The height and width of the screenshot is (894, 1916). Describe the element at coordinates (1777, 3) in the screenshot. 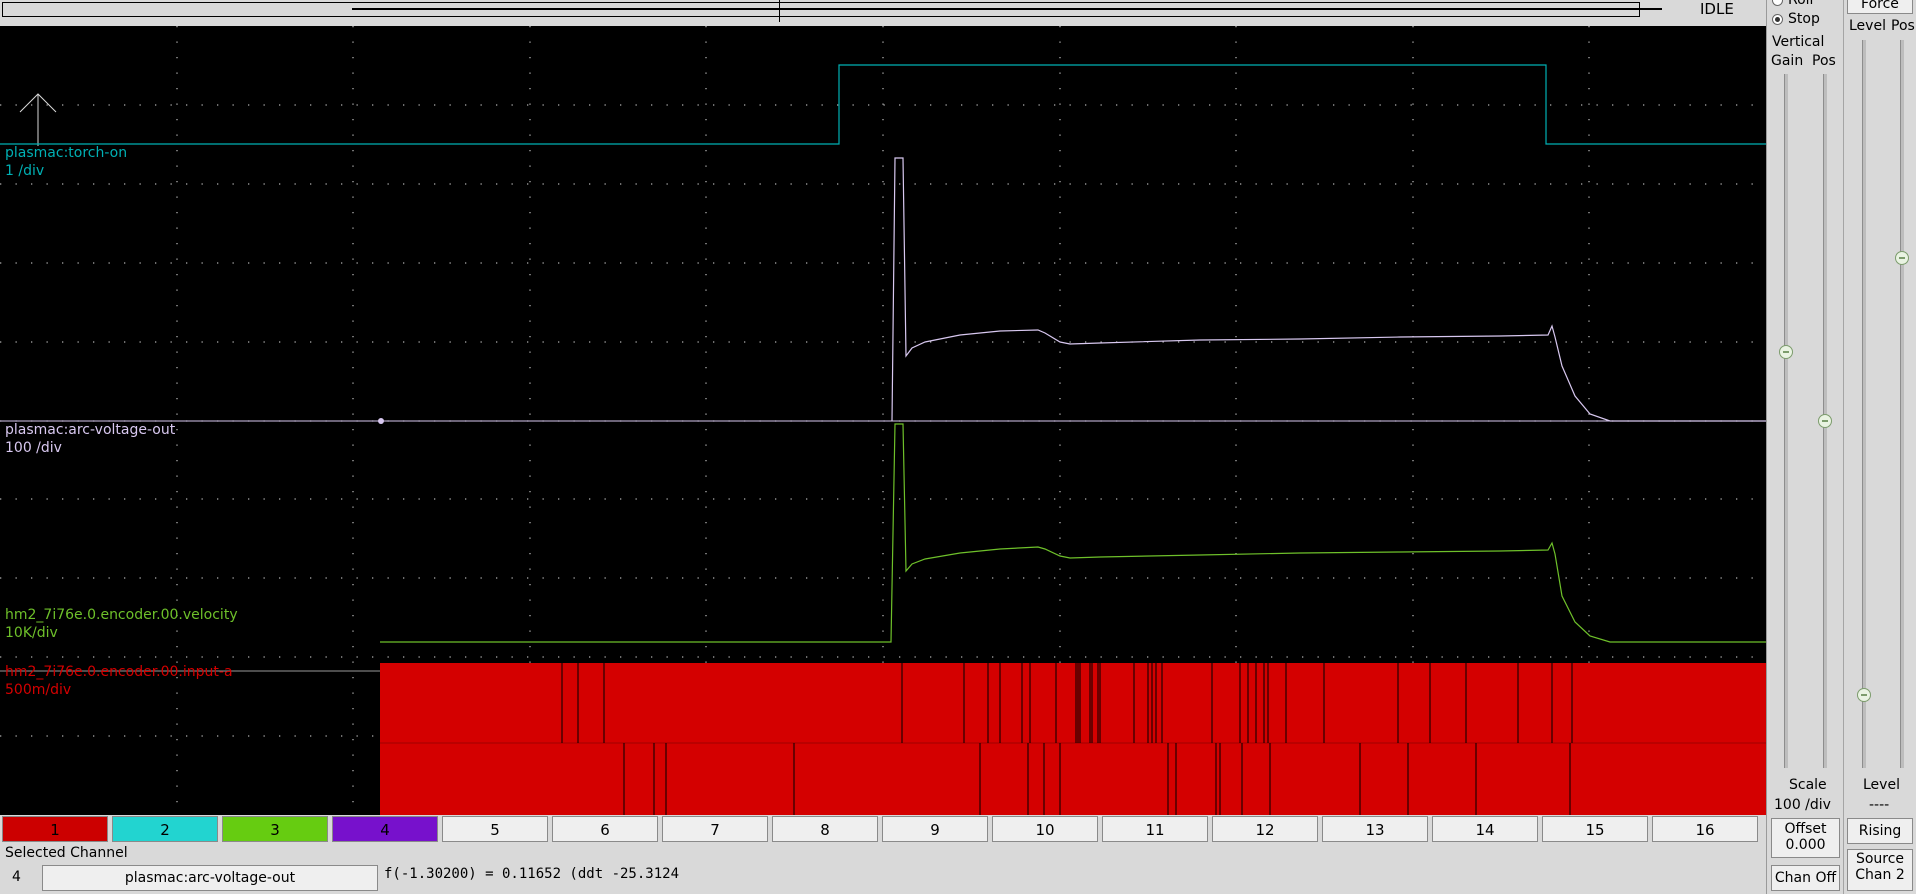

I see `roll-radio` at that location.